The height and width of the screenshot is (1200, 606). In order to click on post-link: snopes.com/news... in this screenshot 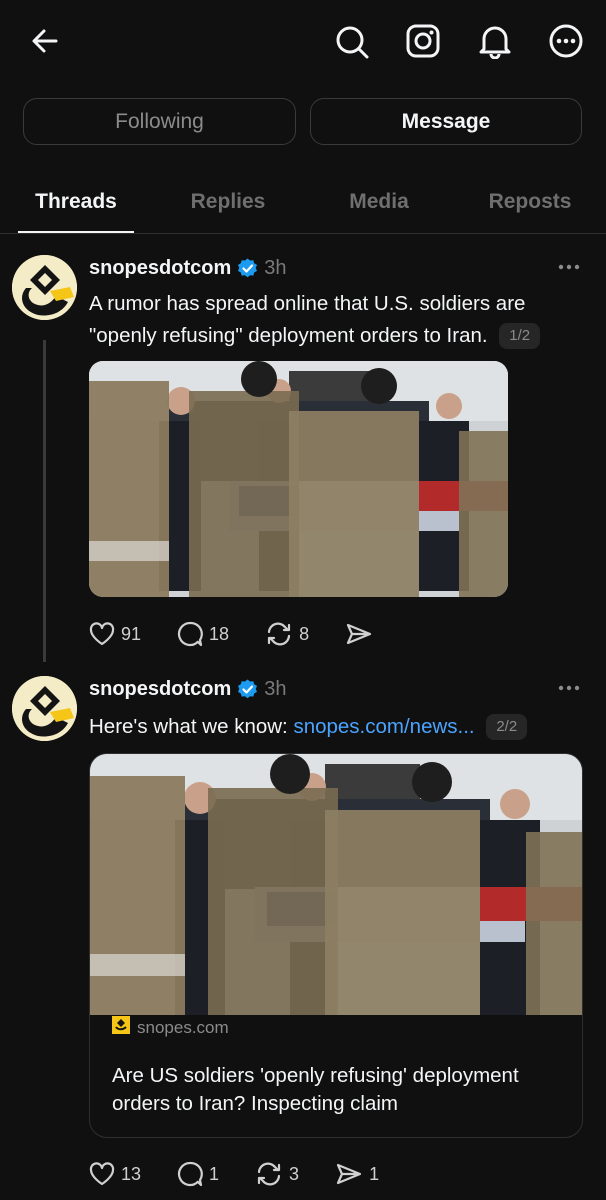, I will do `click(383, 726)`.